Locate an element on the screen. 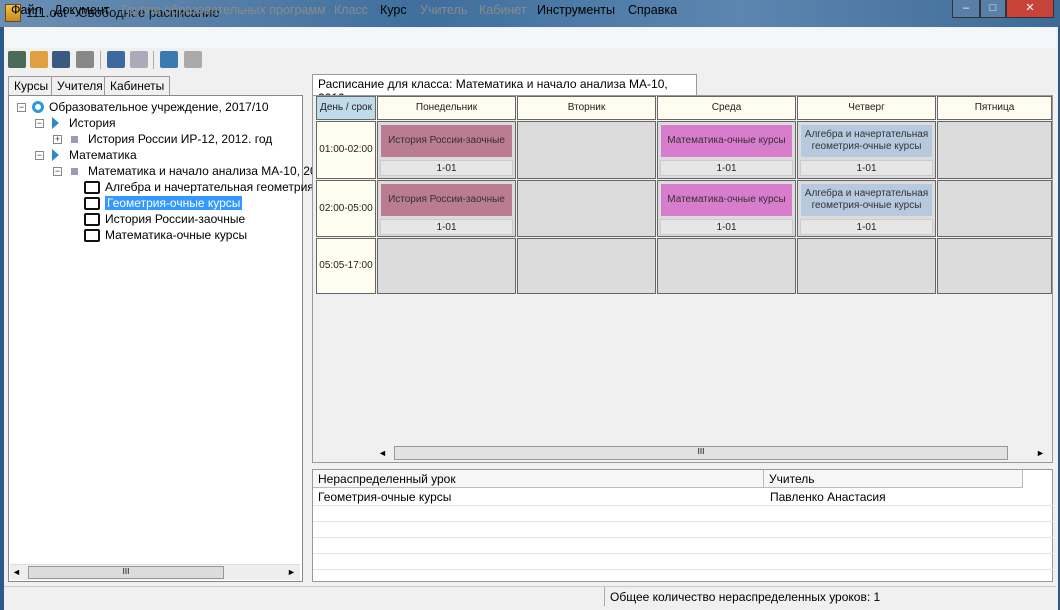 The width and height of the screenshot is (1060, 610). save-icon is located at coordinates (61, 59).